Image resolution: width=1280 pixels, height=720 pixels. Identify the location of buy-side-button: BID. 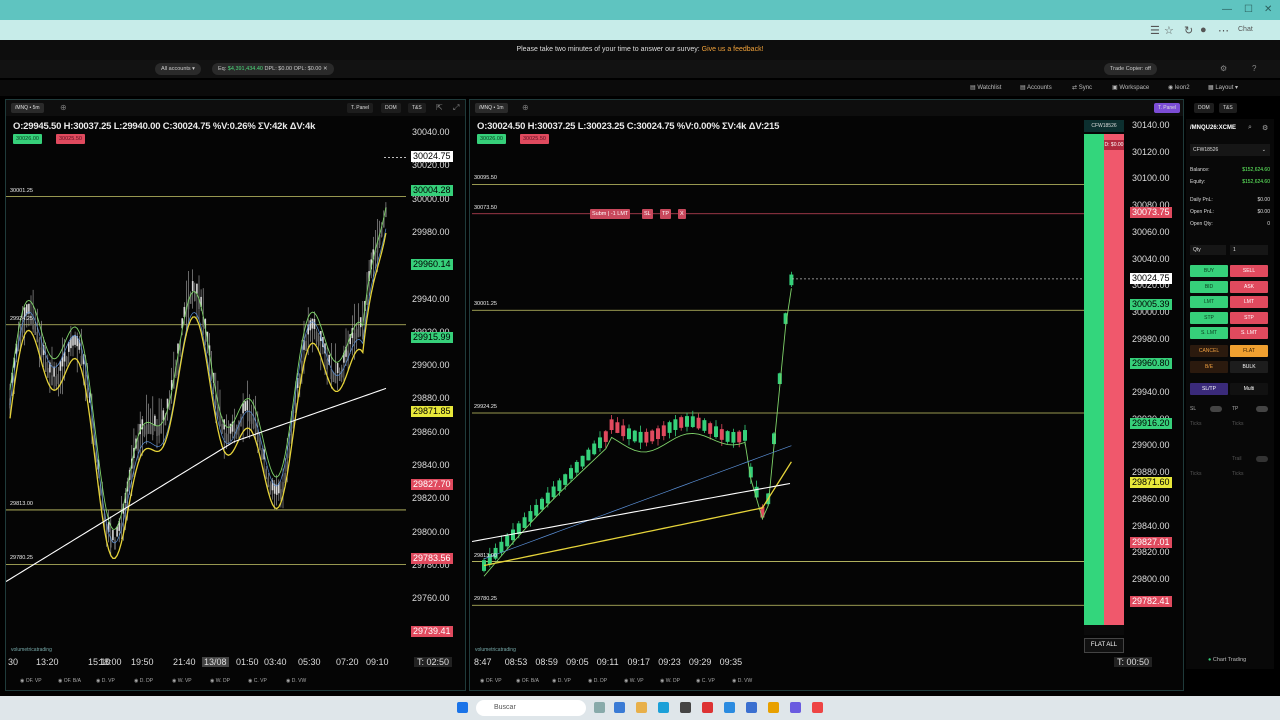
(1209, 286).